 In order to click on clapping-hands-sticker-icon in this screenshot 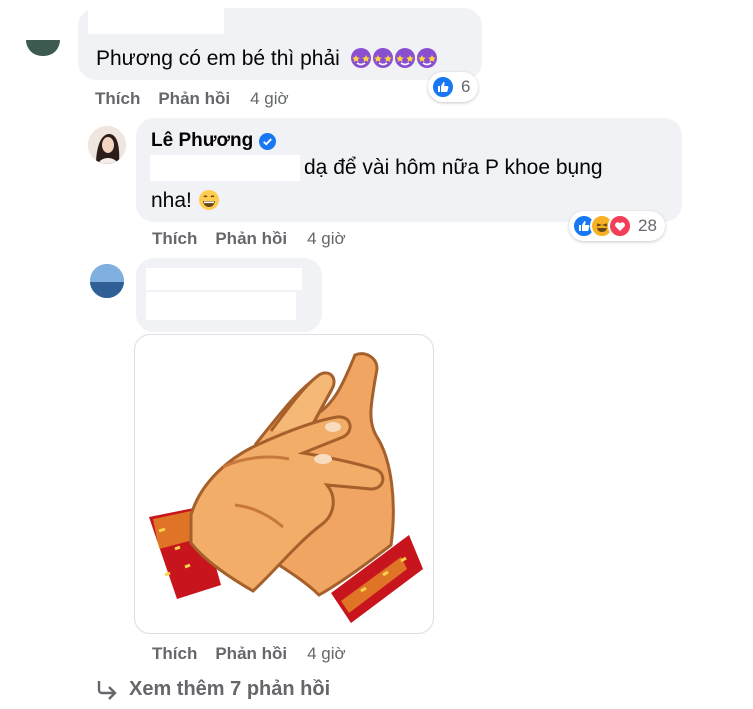, I will do `click(286, 487)`.